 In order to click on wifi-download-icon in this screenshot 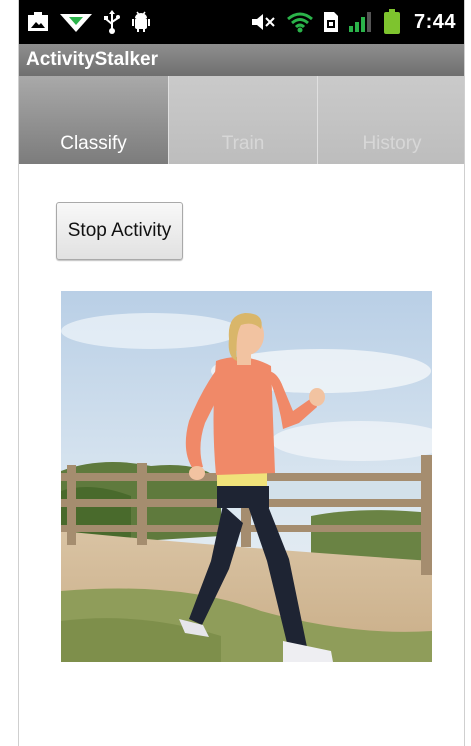, I will do `click(76, 22)`.